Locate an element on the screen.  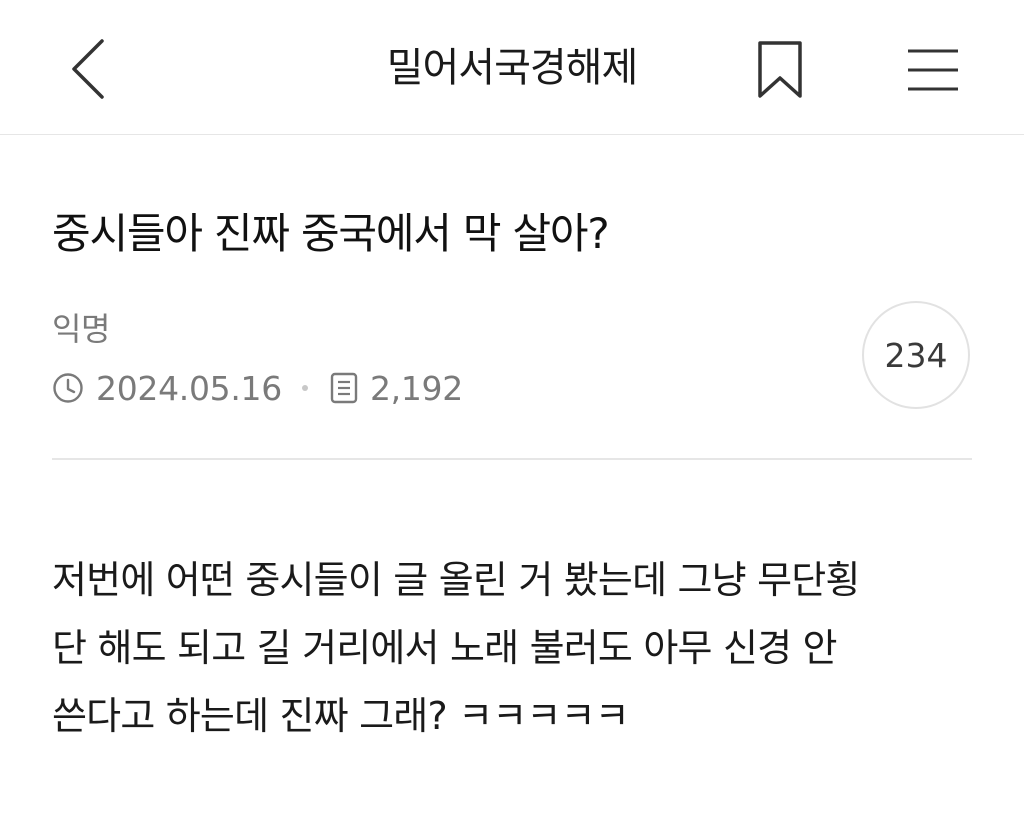
clock-icon is located at coordinates (68, 388).